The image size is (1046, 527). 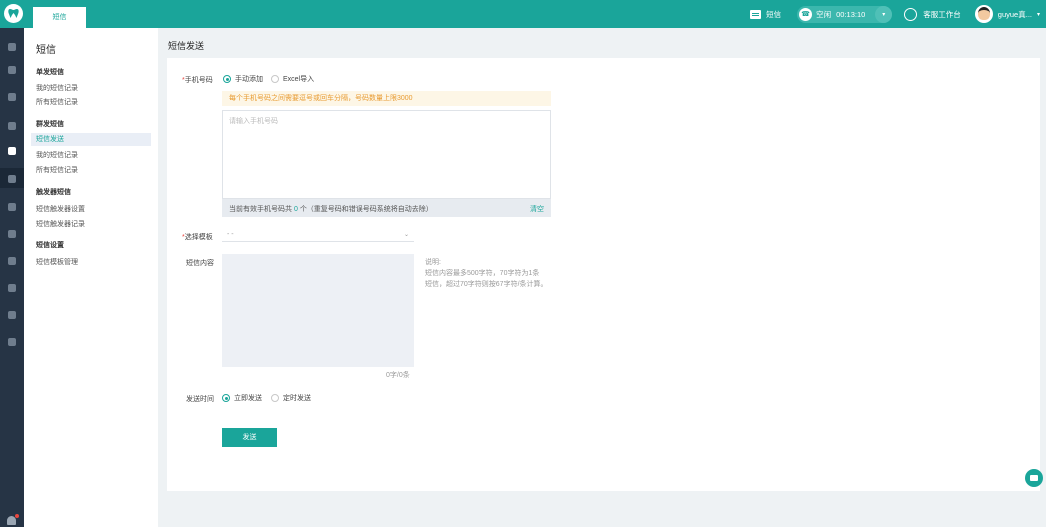 I want to click on workbench-link: 客服工作台, so click(x=932, y=14).